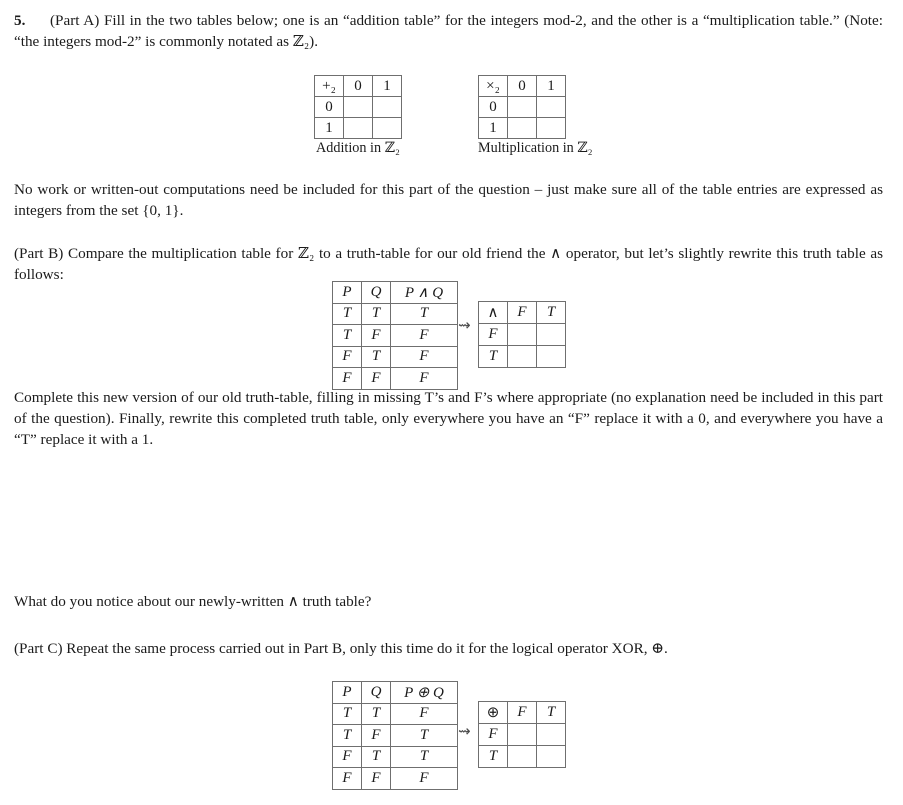 The width and height of the screenshot is (903, 805). I want to click on multiplication-col-header-1: 1, so click(551, 86).